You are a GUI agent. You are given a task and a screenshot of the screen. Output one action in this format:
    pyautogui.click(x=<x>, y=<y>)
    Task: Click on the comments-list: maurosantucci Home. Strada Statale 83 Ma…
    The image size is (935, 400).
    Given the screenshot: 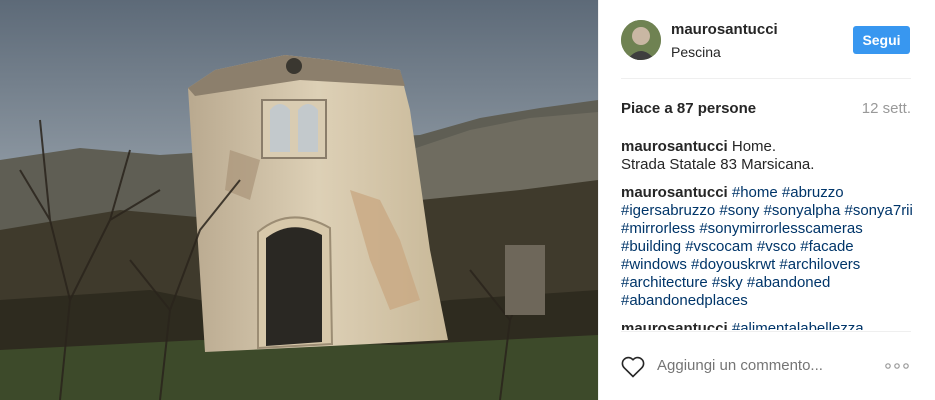 What is the action you would take?
    pyautogui.click(x=767, y=234)
    